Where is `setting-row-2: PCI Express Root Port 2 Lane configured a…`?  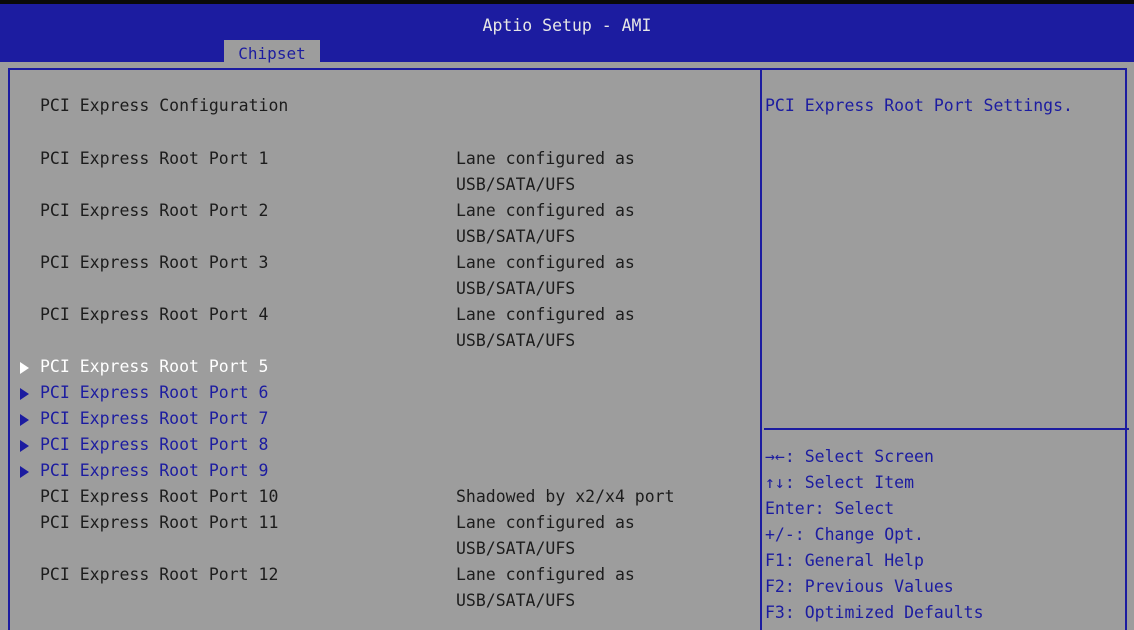 setting-row-2: PCI Express Root Port 2 Lane configured a… is located at coordinates (380, 222).